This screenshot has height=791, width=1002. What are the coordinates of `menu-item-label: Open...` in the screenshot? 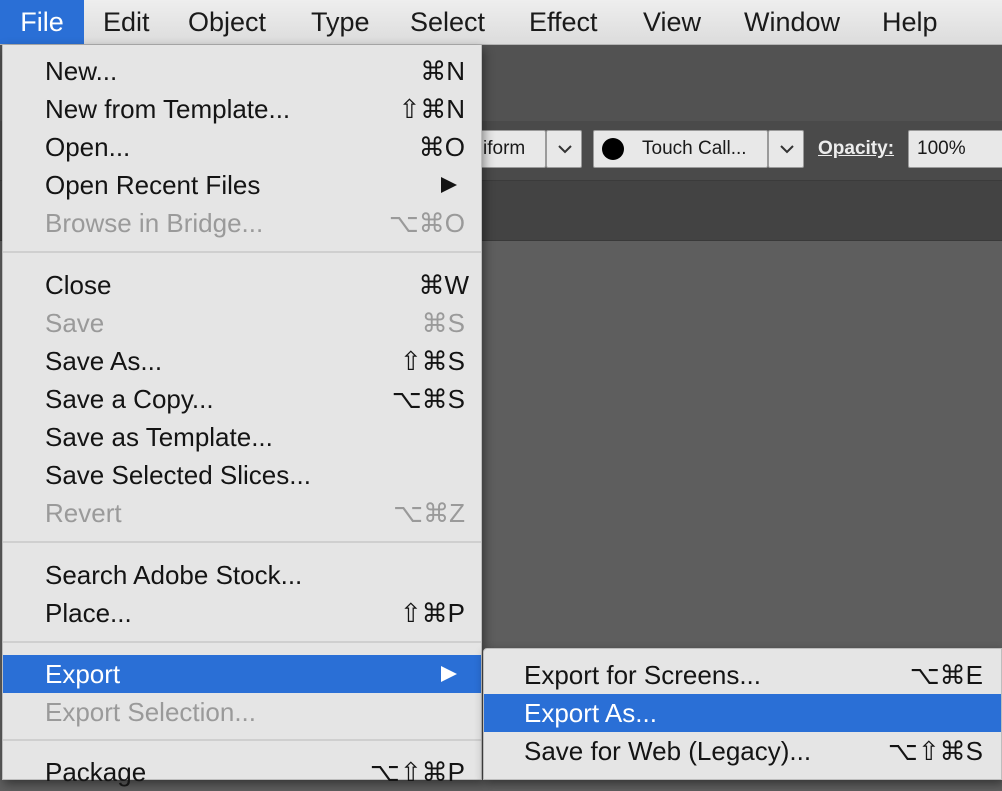 It's located at (88, 147).